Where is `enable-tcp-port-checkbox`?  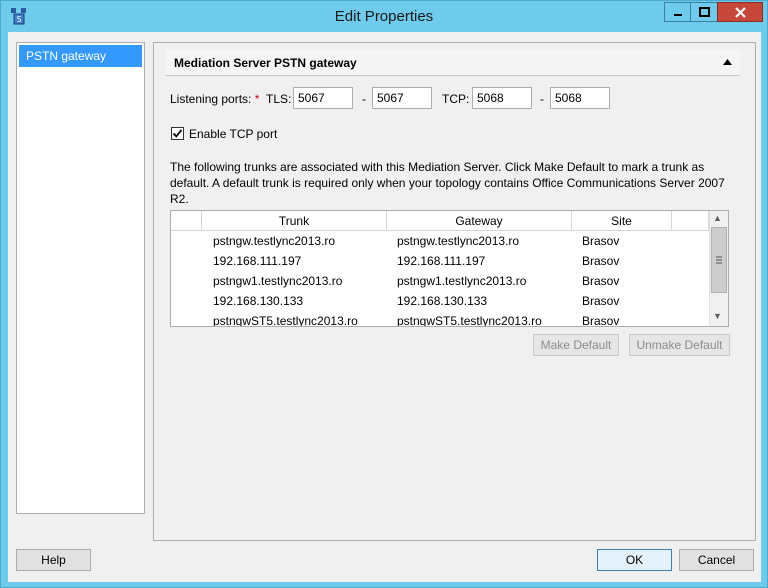 enable-tcp-port-checkbox is located at coordinates (177, 133).